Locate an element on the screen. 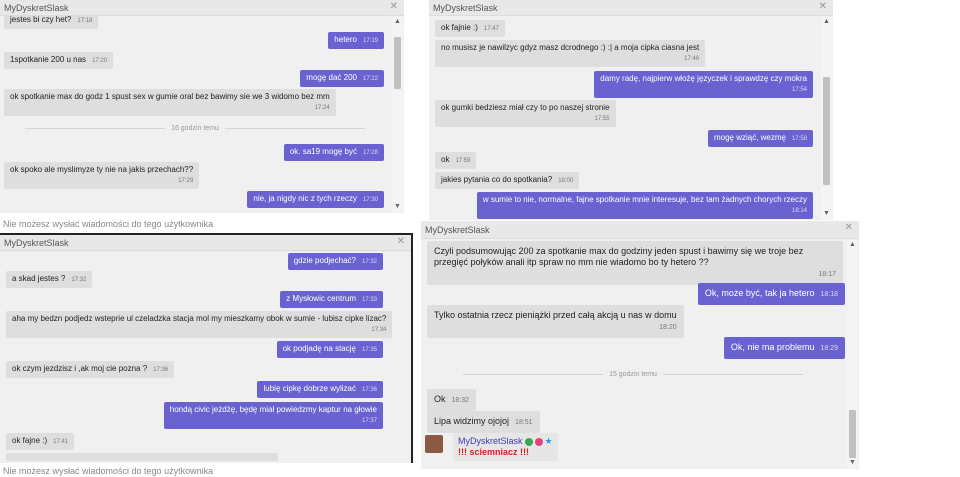 Image resolution: width=960 pixels, height=477 pixels. badge-icon is located at coordinates (538, 441).